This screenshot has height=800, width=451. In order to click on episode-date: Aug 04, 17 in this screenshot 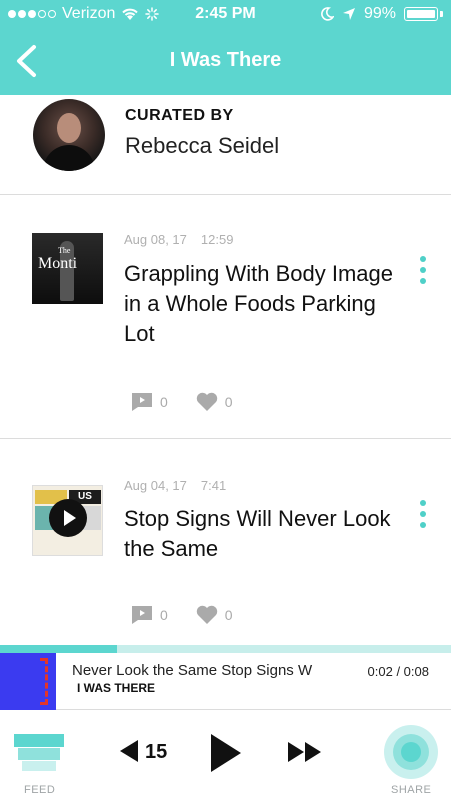, I will do `click(155, 485)`.